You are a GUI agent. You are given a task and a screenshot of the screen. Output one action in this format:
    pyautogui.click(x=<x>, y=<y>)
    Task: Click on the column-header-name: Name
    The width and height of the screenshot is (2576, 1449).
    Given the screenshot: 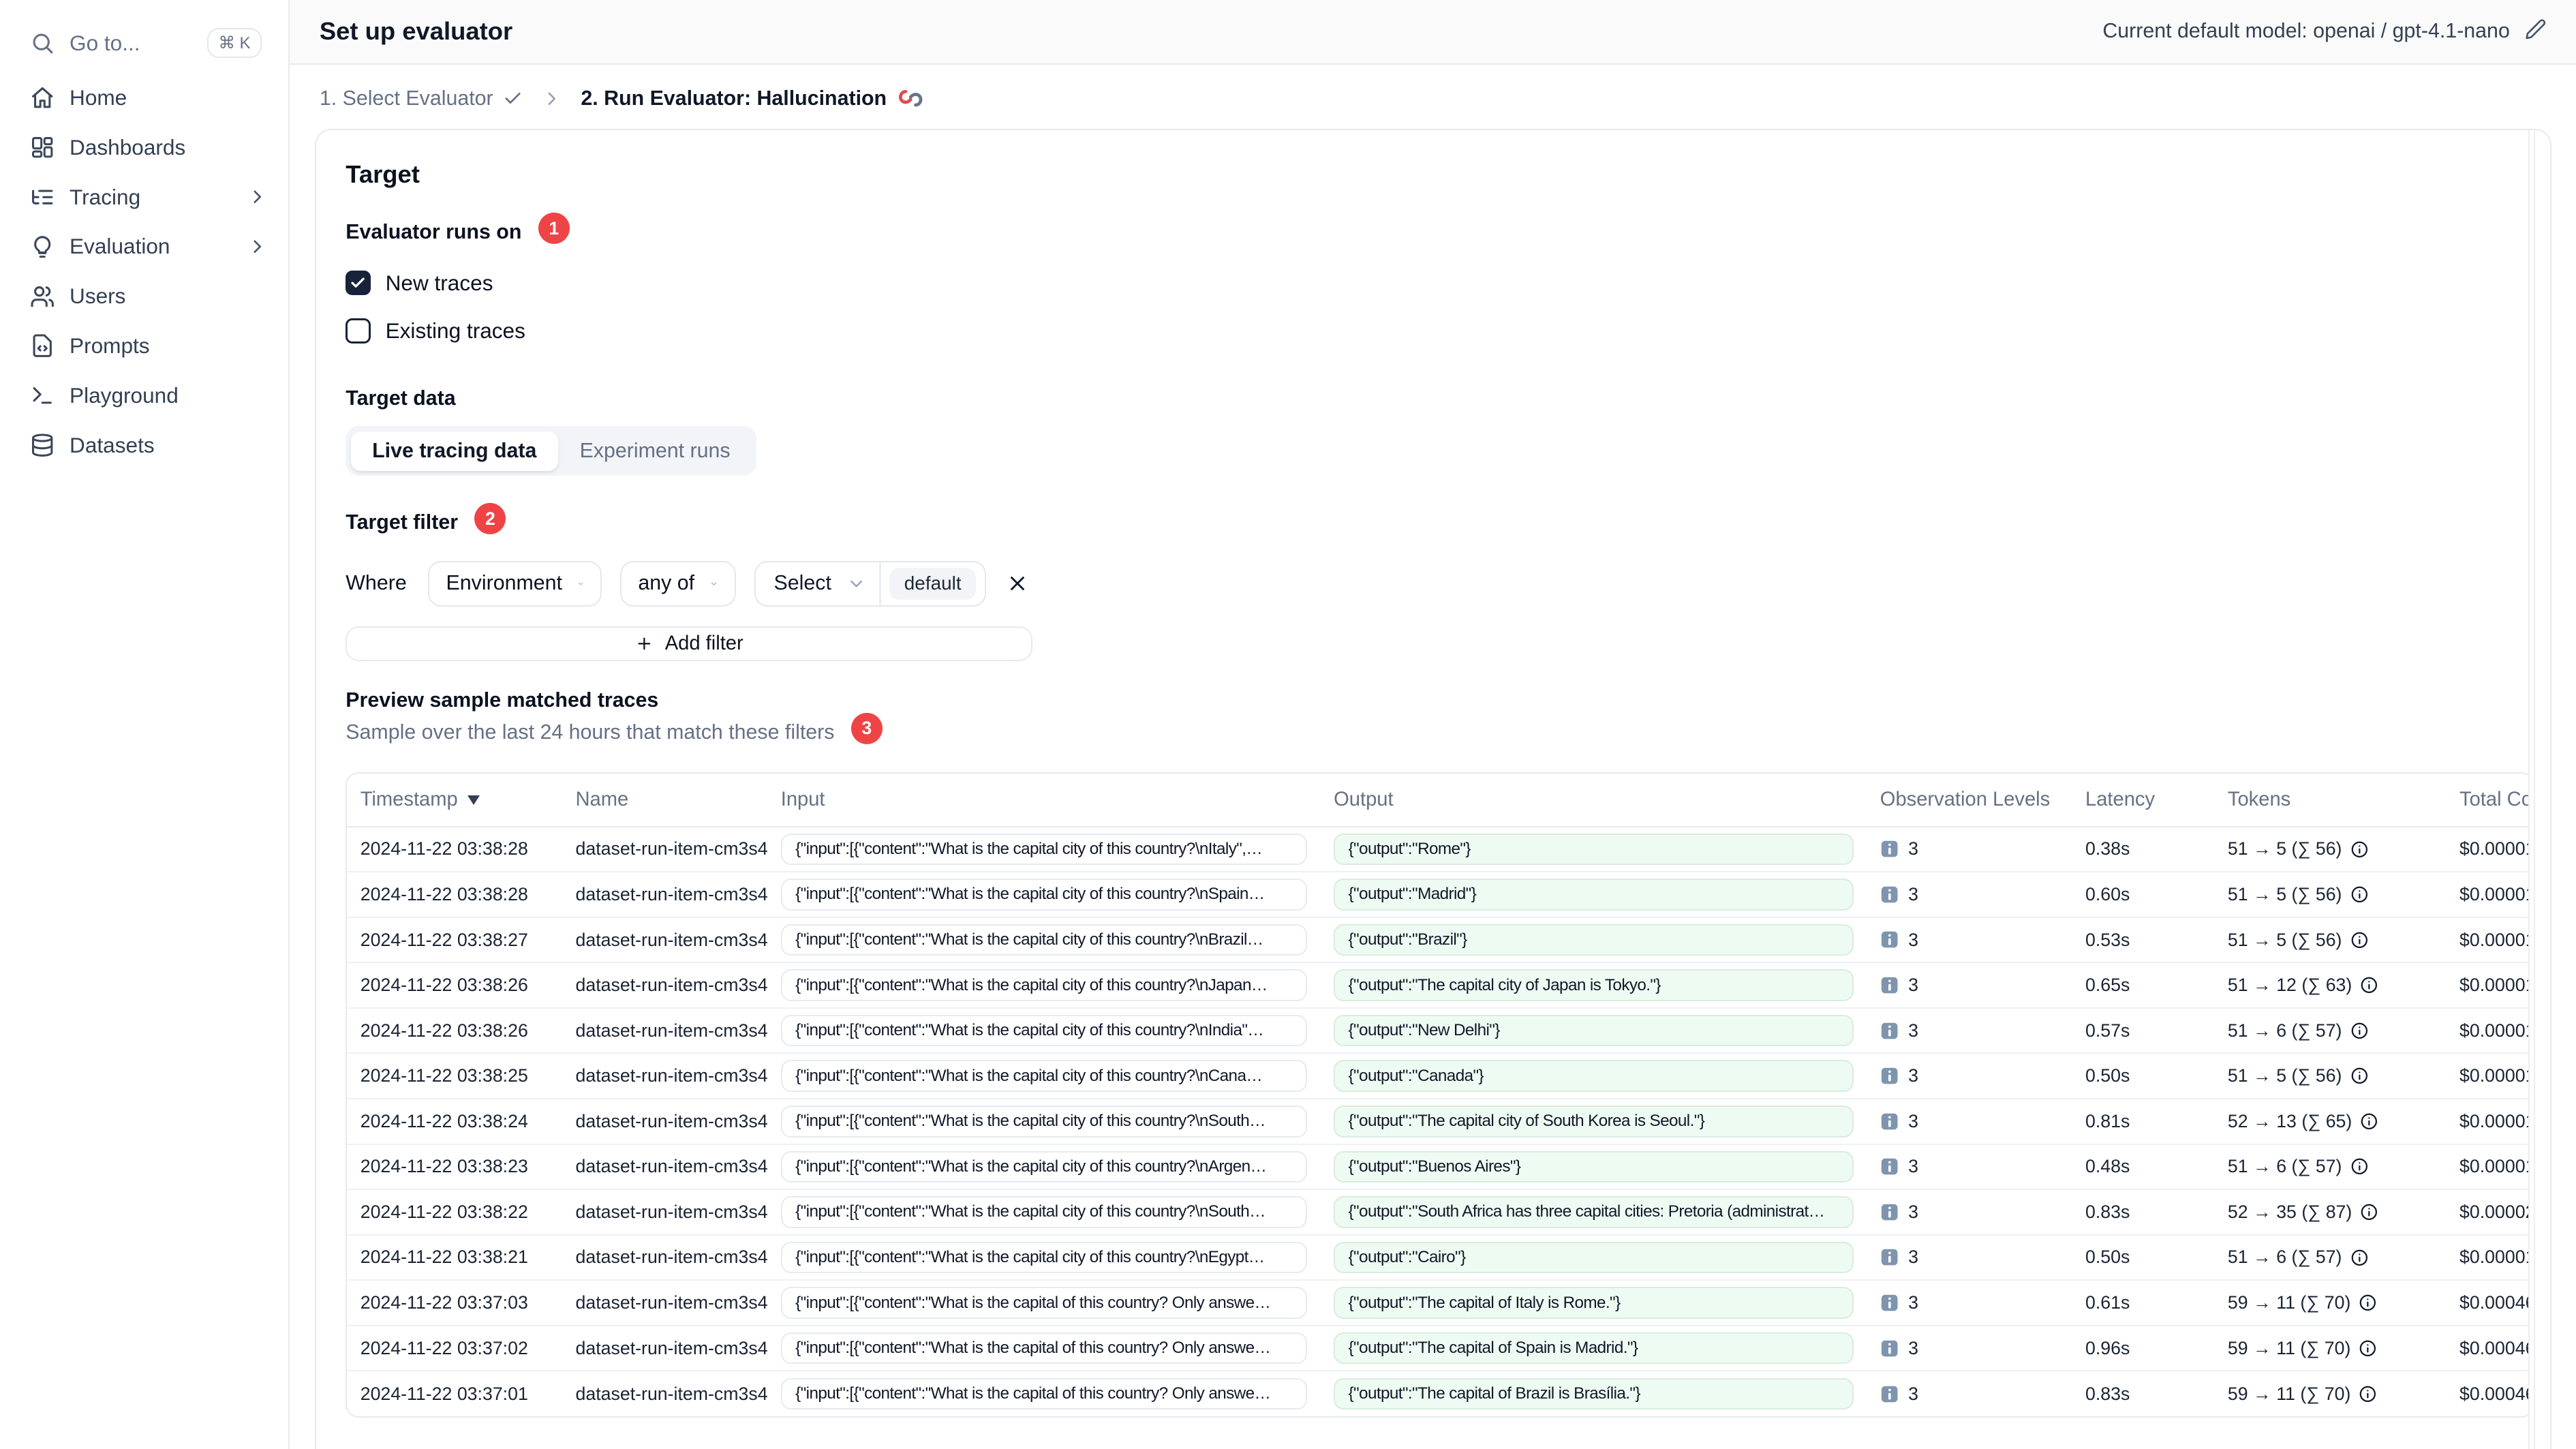 What is the action you would take?
    pyautogui.click(x=665, y=800)
    